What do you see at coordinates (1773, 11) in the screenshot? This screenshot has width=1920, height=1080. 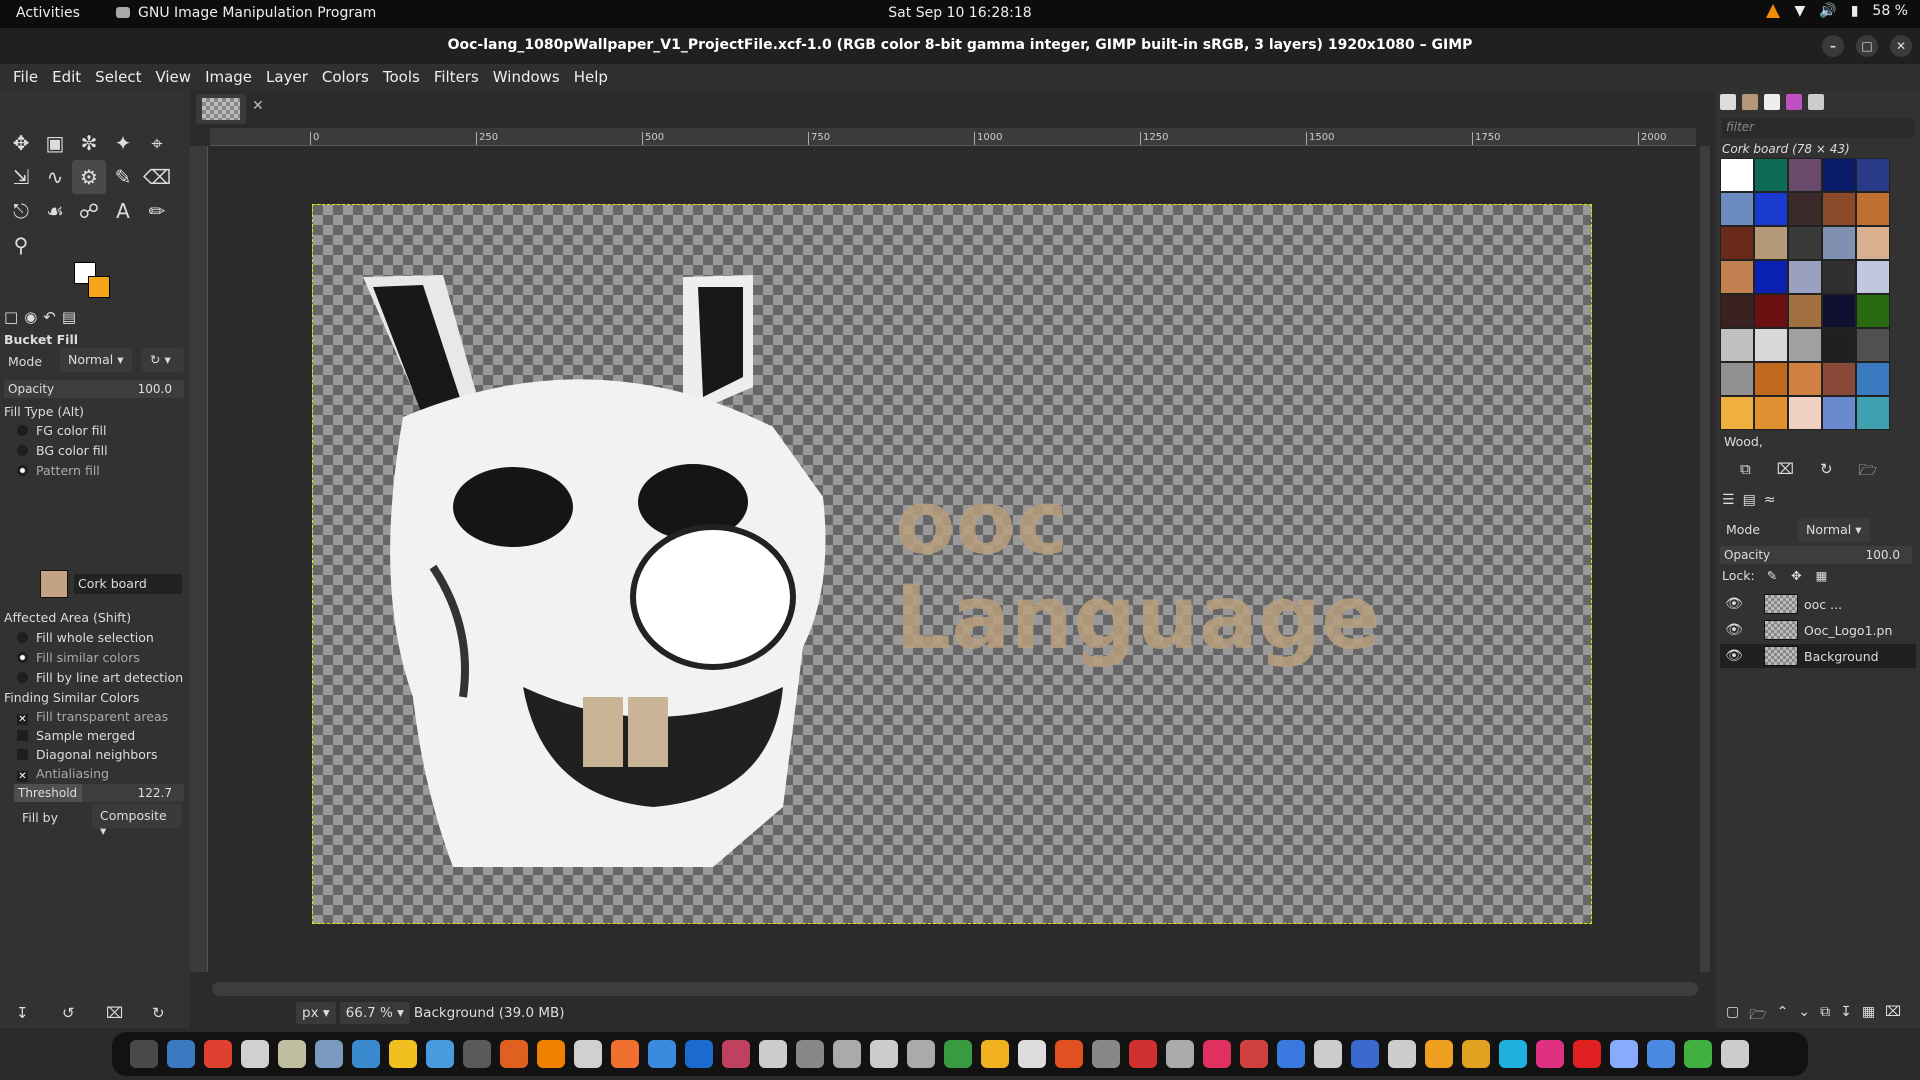 I see `vlc-tray-icon` at bounding box center [1773, 11].